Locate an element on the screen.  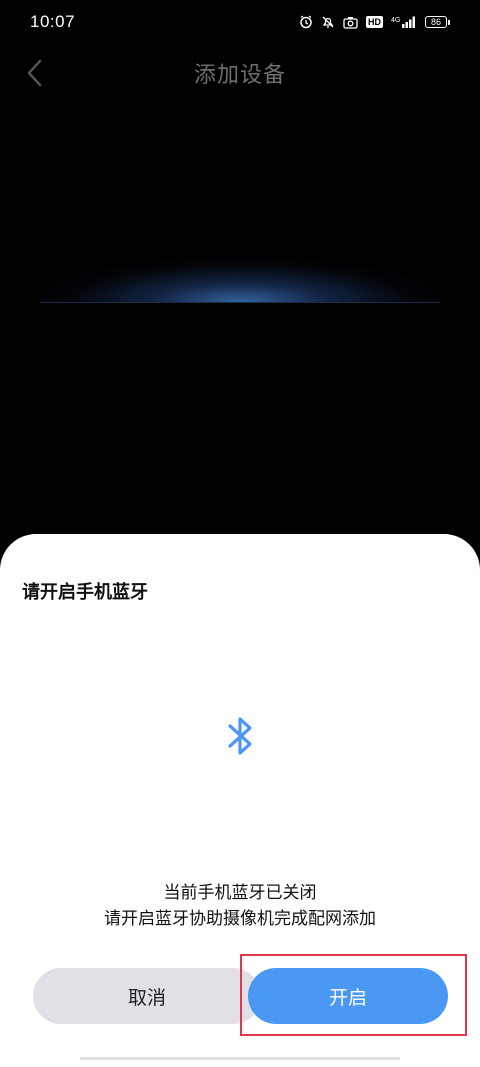
hd-icon: HD is located at coordinates (374, 22).